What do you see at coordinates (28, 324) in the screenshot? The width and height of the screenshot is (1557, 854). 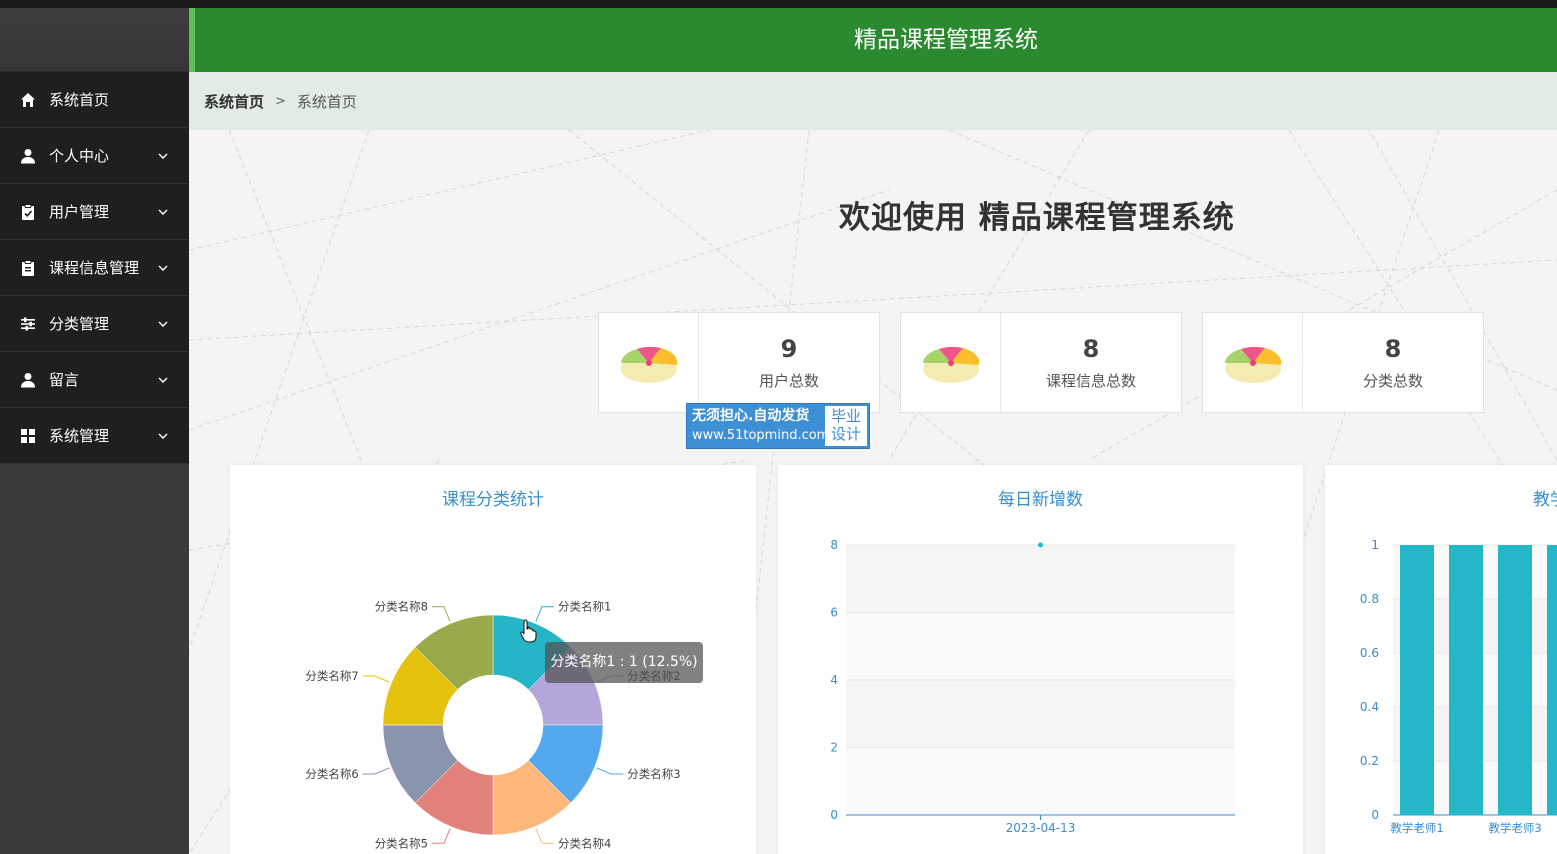 I see `sliders-icon` at bounding box center [28, 324].